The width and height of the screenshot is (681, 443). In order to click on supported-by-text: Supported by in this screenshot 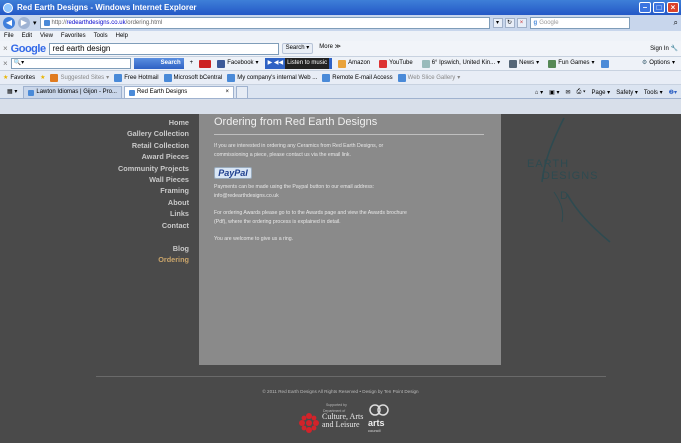, I will do `click(336, 405)`.